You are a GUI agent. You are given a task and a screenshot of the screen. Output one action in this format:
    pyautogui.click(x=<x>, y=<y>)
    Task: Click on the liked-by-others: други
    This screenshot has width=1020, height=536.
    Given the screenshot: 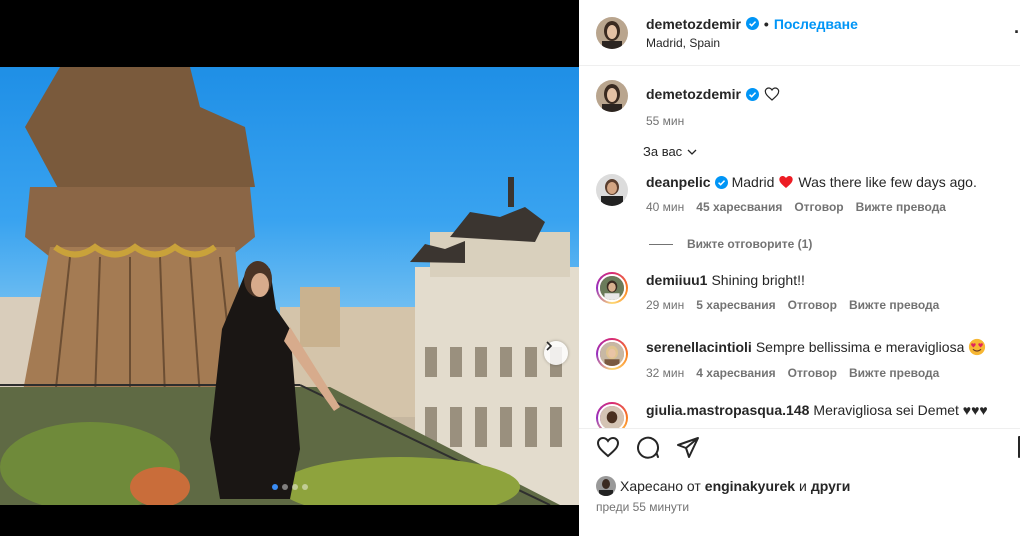 What is the action you would take?
    pyautogui.click(x=830, y=486)
    